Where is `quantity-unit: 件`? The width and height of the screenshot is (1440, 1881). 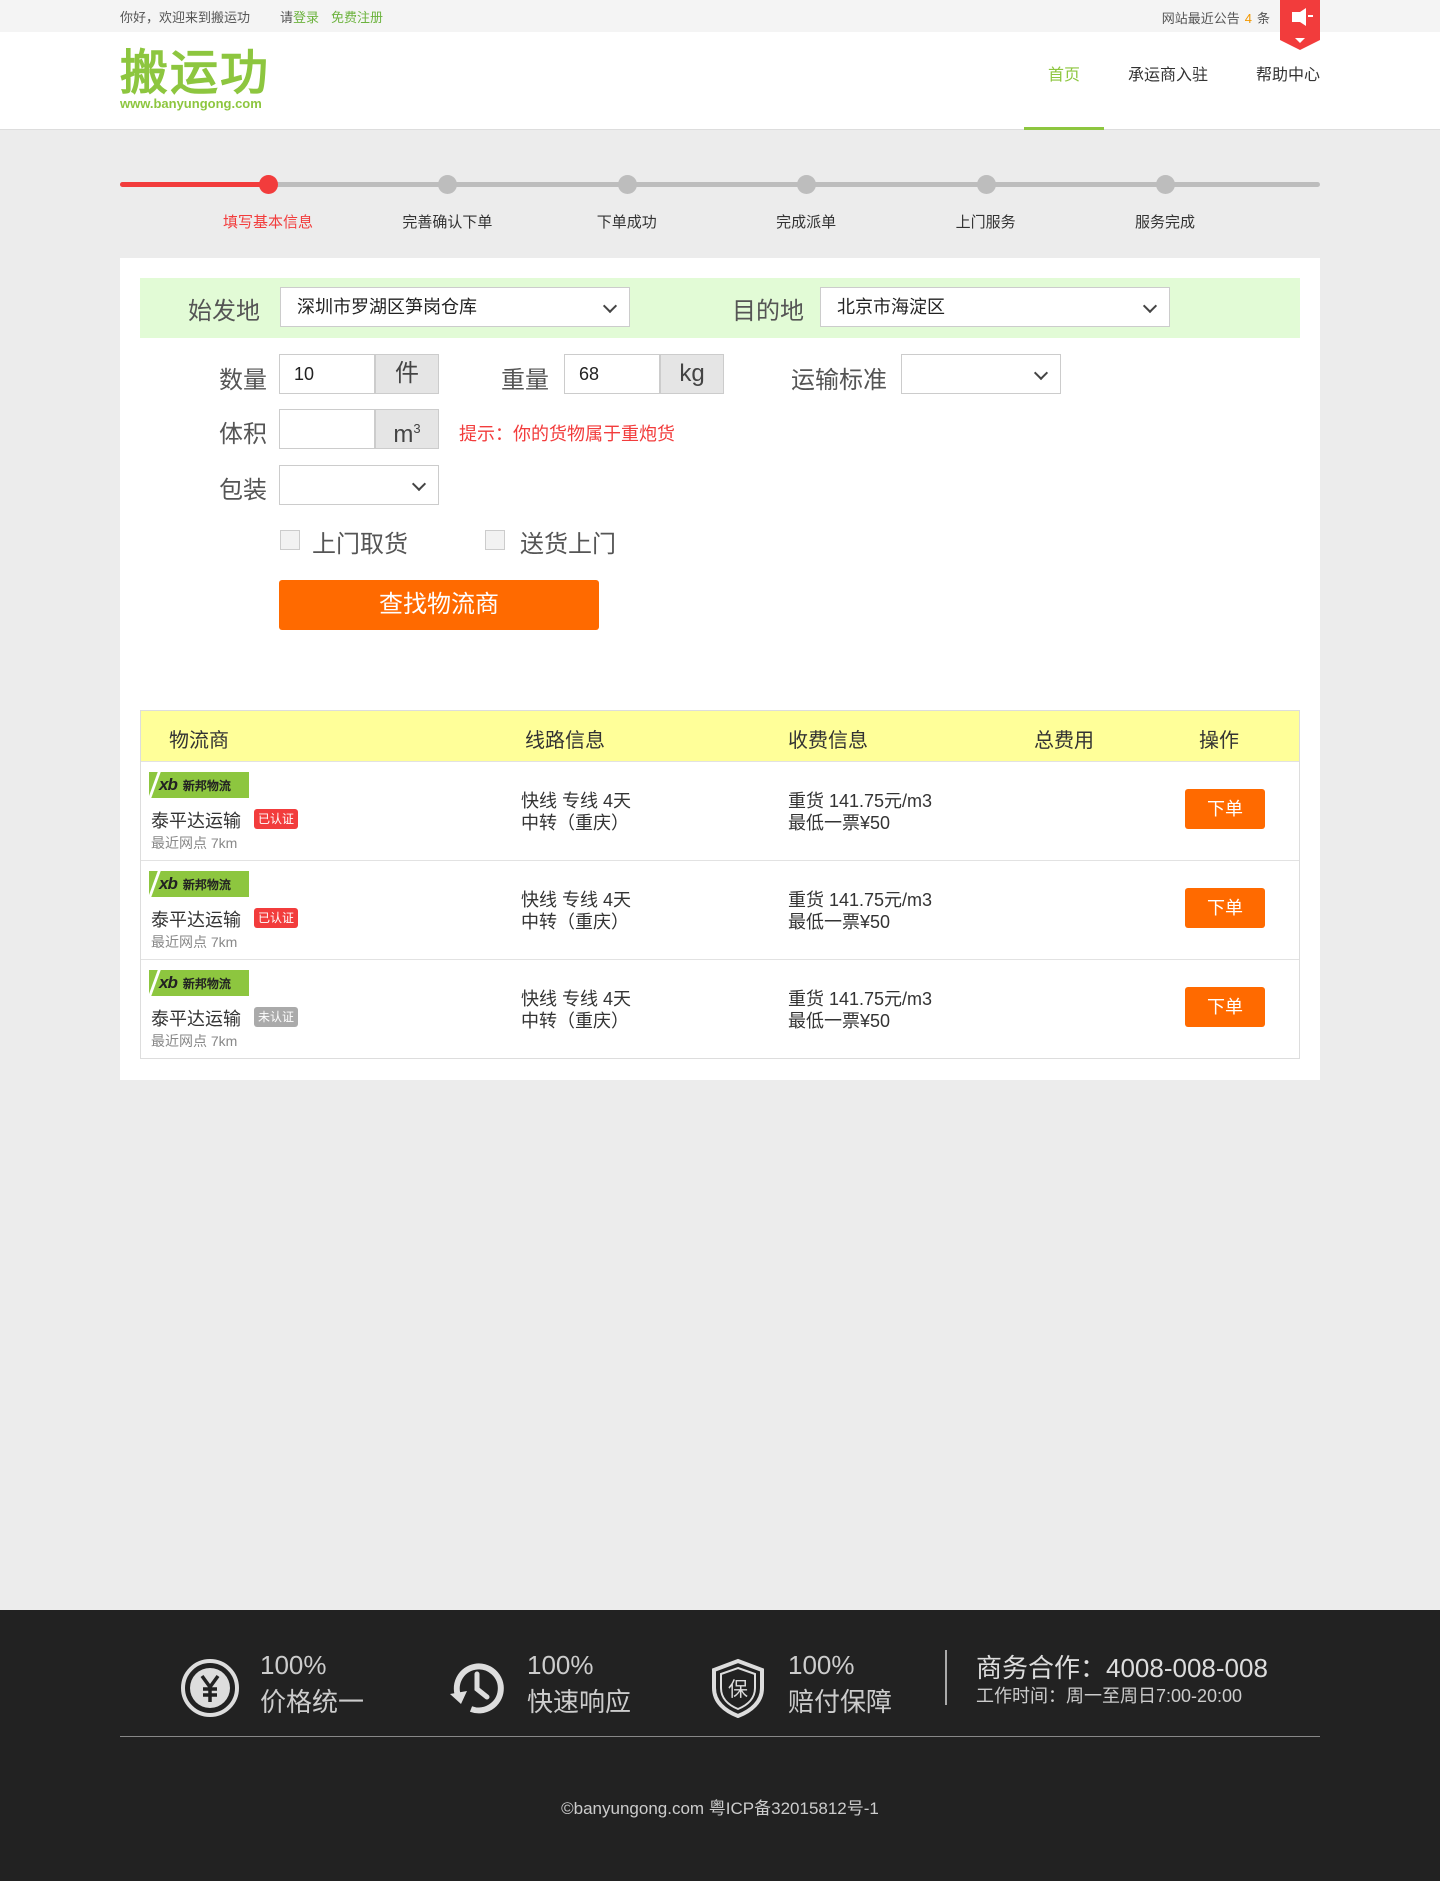 quantity-unit: 件 is located at coordinates (407, 374).